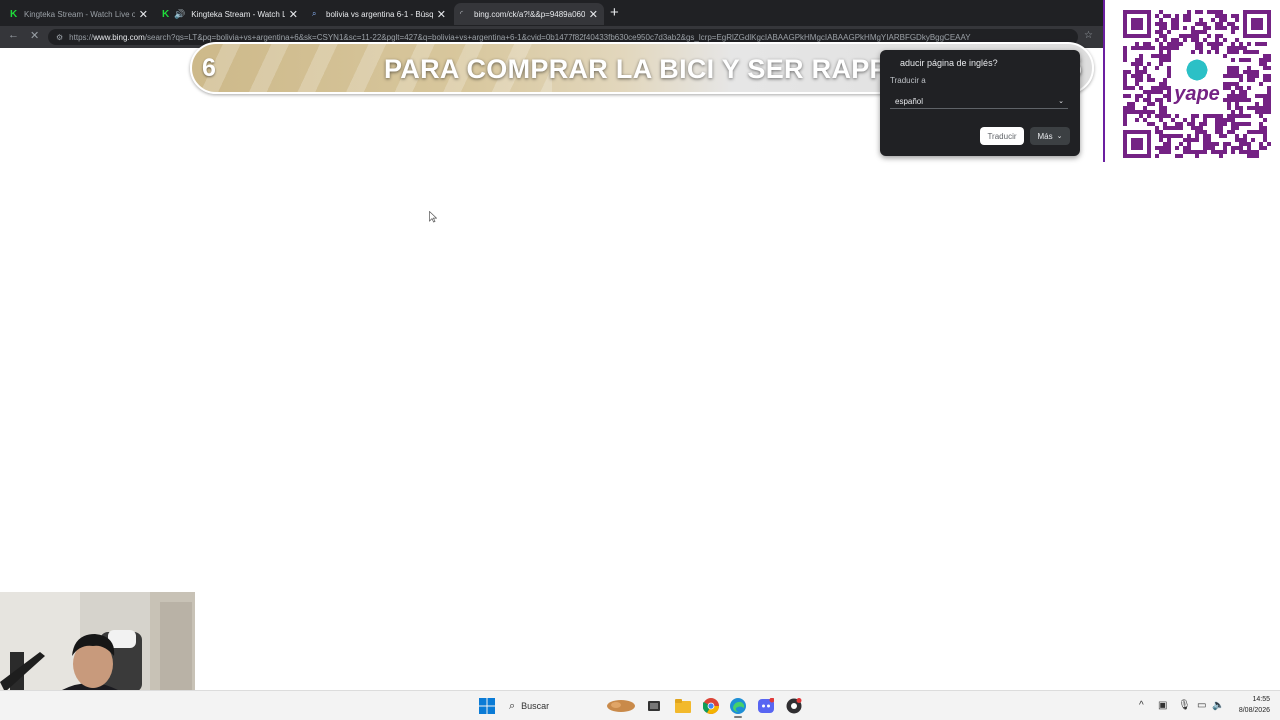  What do you see at coordinates (614, 12) in the screenshot?
I see `new-tab-button: +` at bounding box center [614, 12].